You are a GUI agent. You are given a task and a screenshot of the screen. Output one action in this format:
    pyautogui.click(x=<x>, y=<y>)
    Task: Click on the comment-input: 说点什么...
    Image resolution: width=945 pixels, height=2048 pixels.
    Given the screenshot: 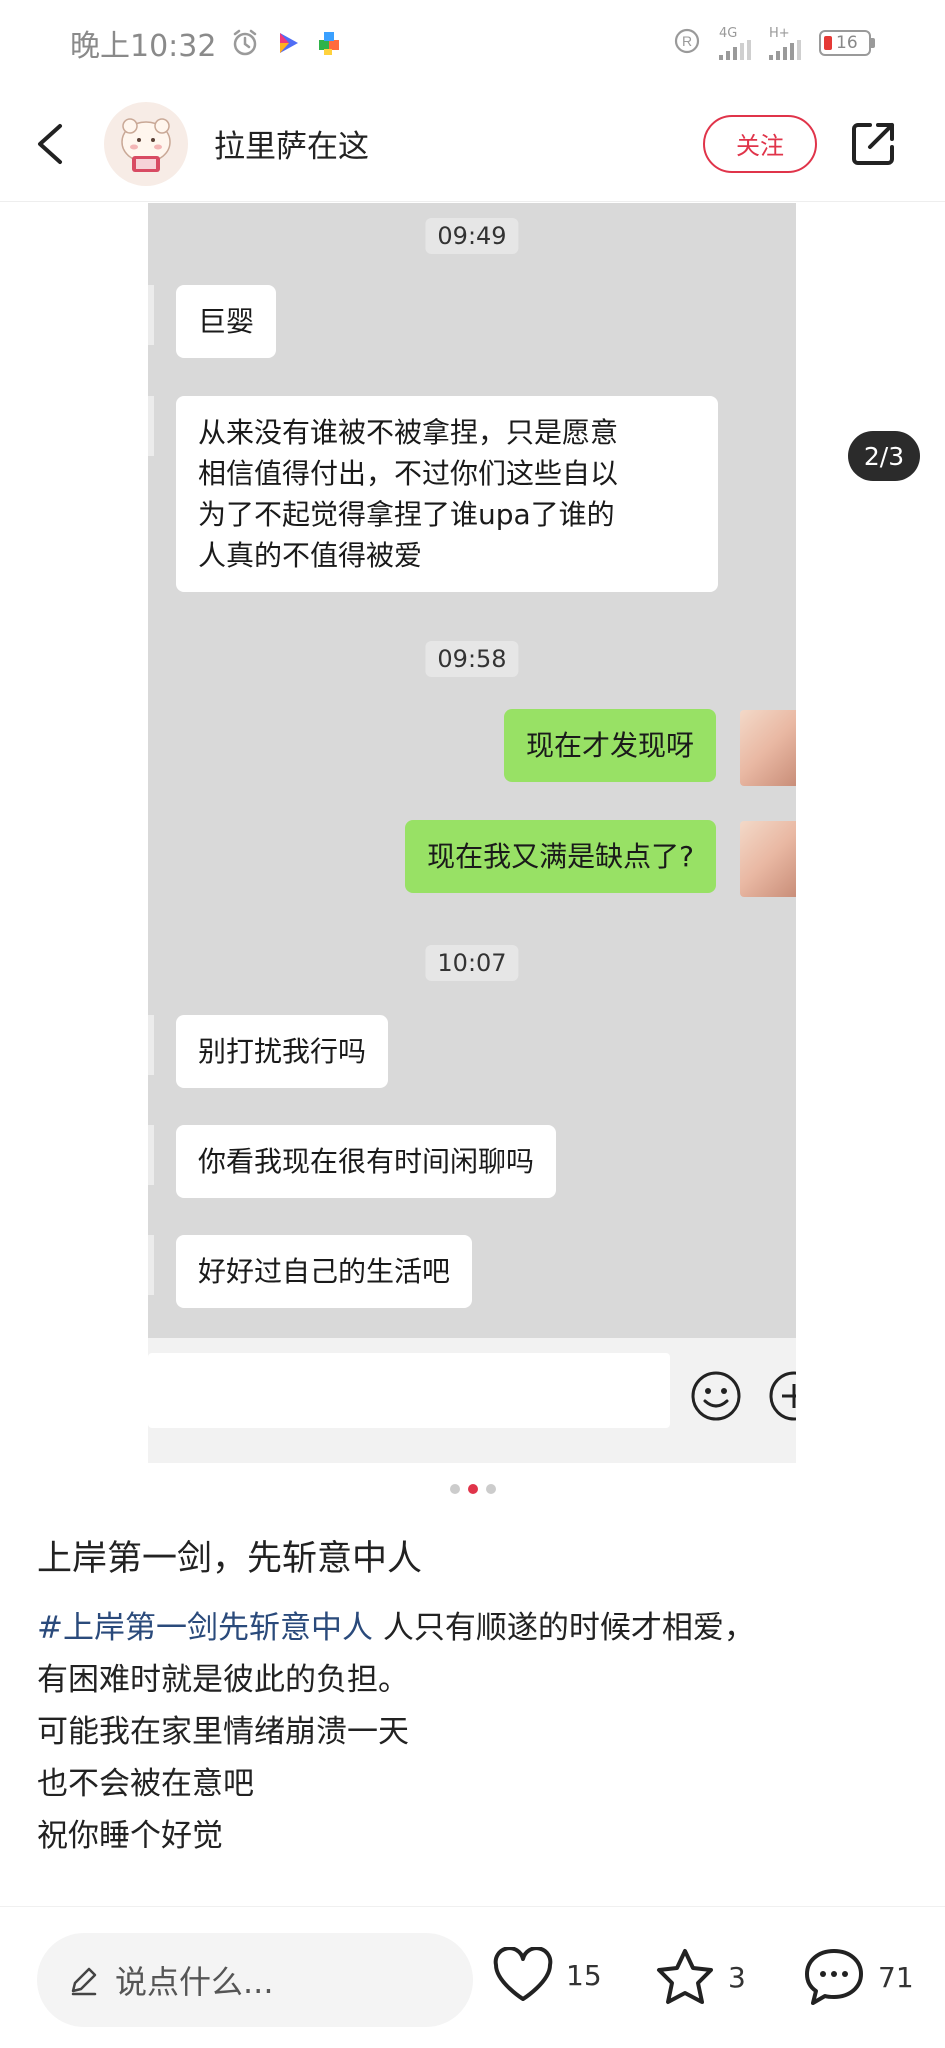 What is the action you would take?
    pyautogui.click(x=255, y=1980)
    